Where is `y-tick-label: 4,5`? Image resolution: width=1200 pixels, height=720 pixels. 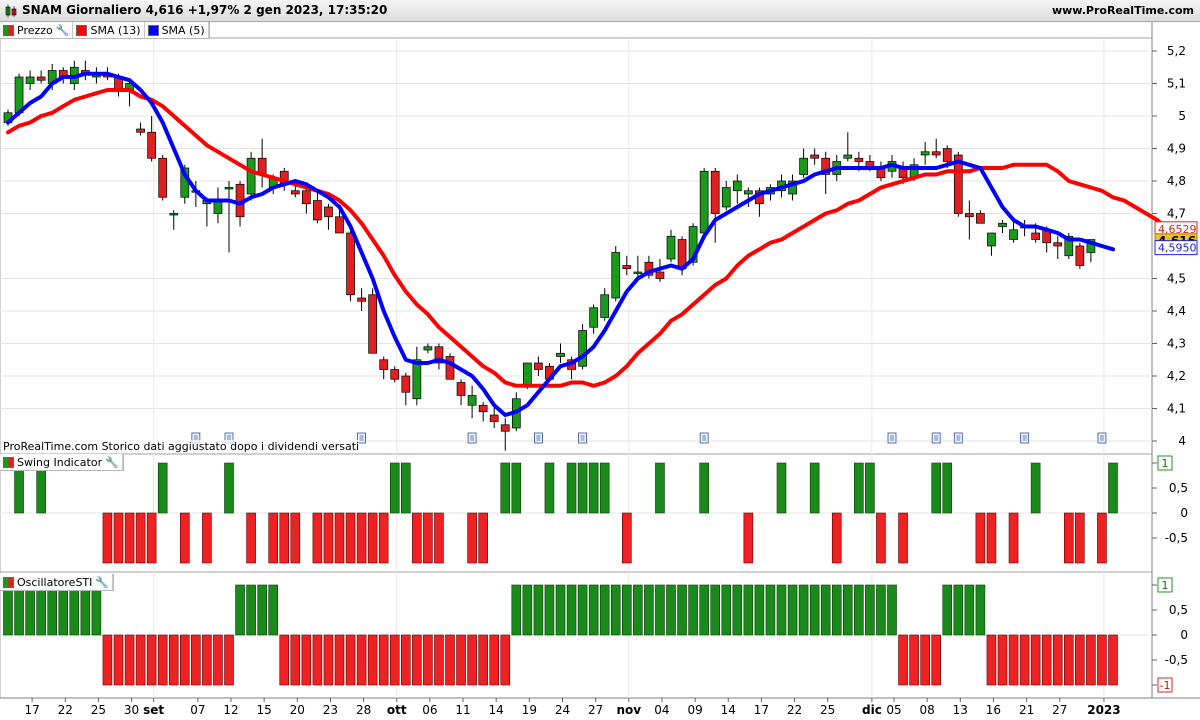 y-tick-label: 4,5 is located at coordinates (1176, 279).